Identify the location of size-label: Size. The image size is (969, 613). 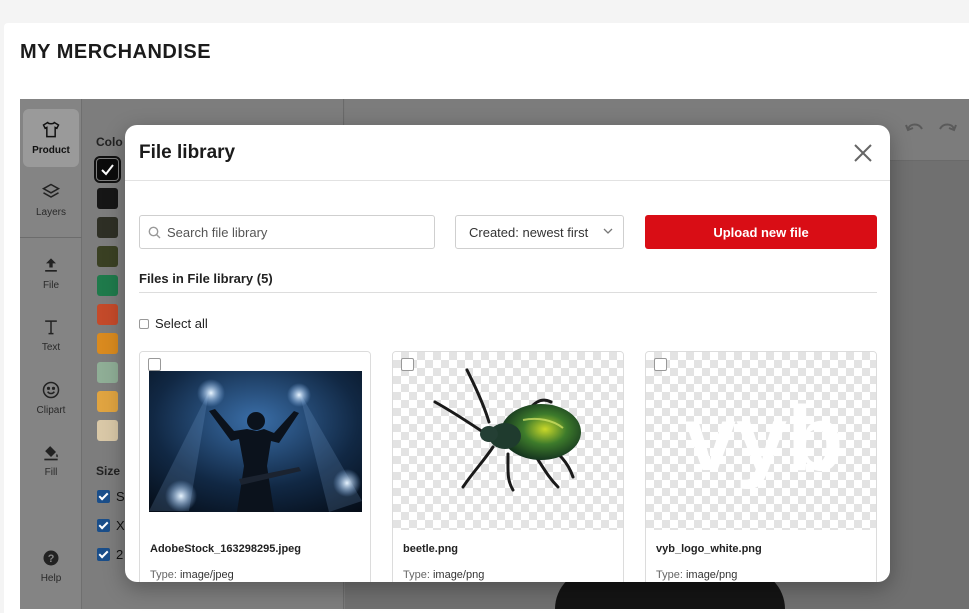
(108, 471).